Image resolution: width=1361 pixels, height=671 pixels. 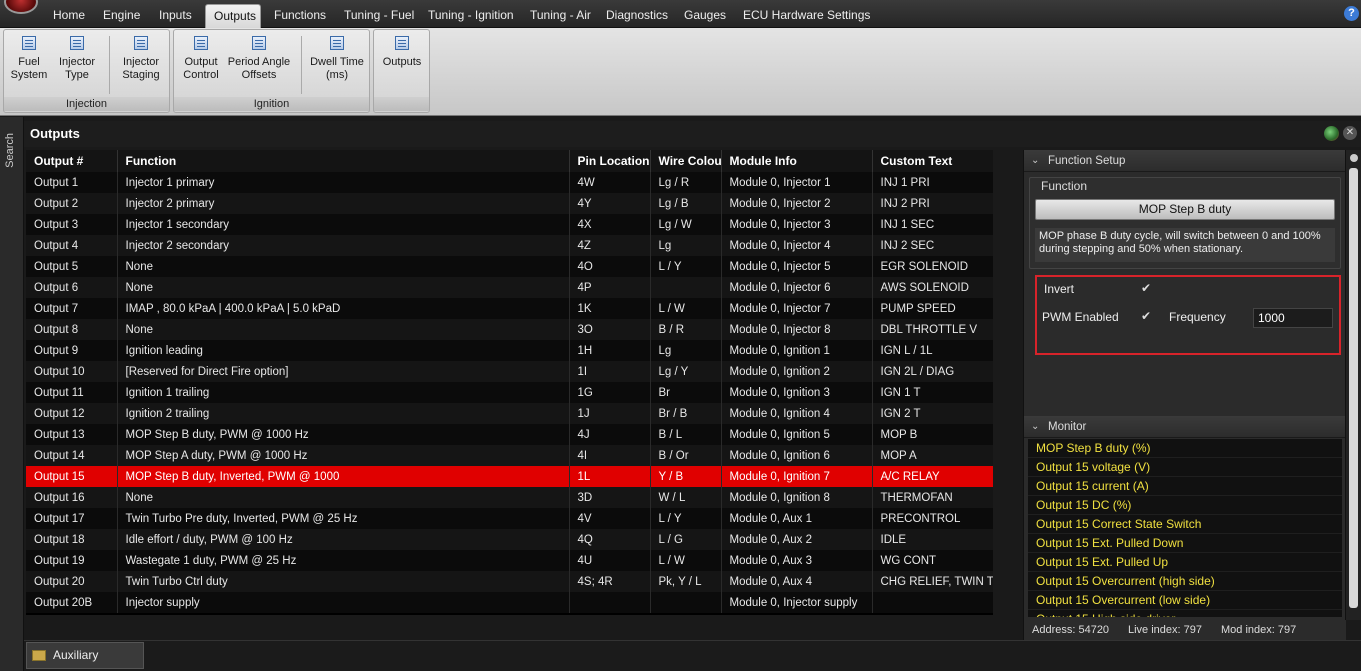 What do you see at coordinates (72, 476) in the screenshot?
I see `col-output-number-cell: Output 15` at bounding box center [72, 476].